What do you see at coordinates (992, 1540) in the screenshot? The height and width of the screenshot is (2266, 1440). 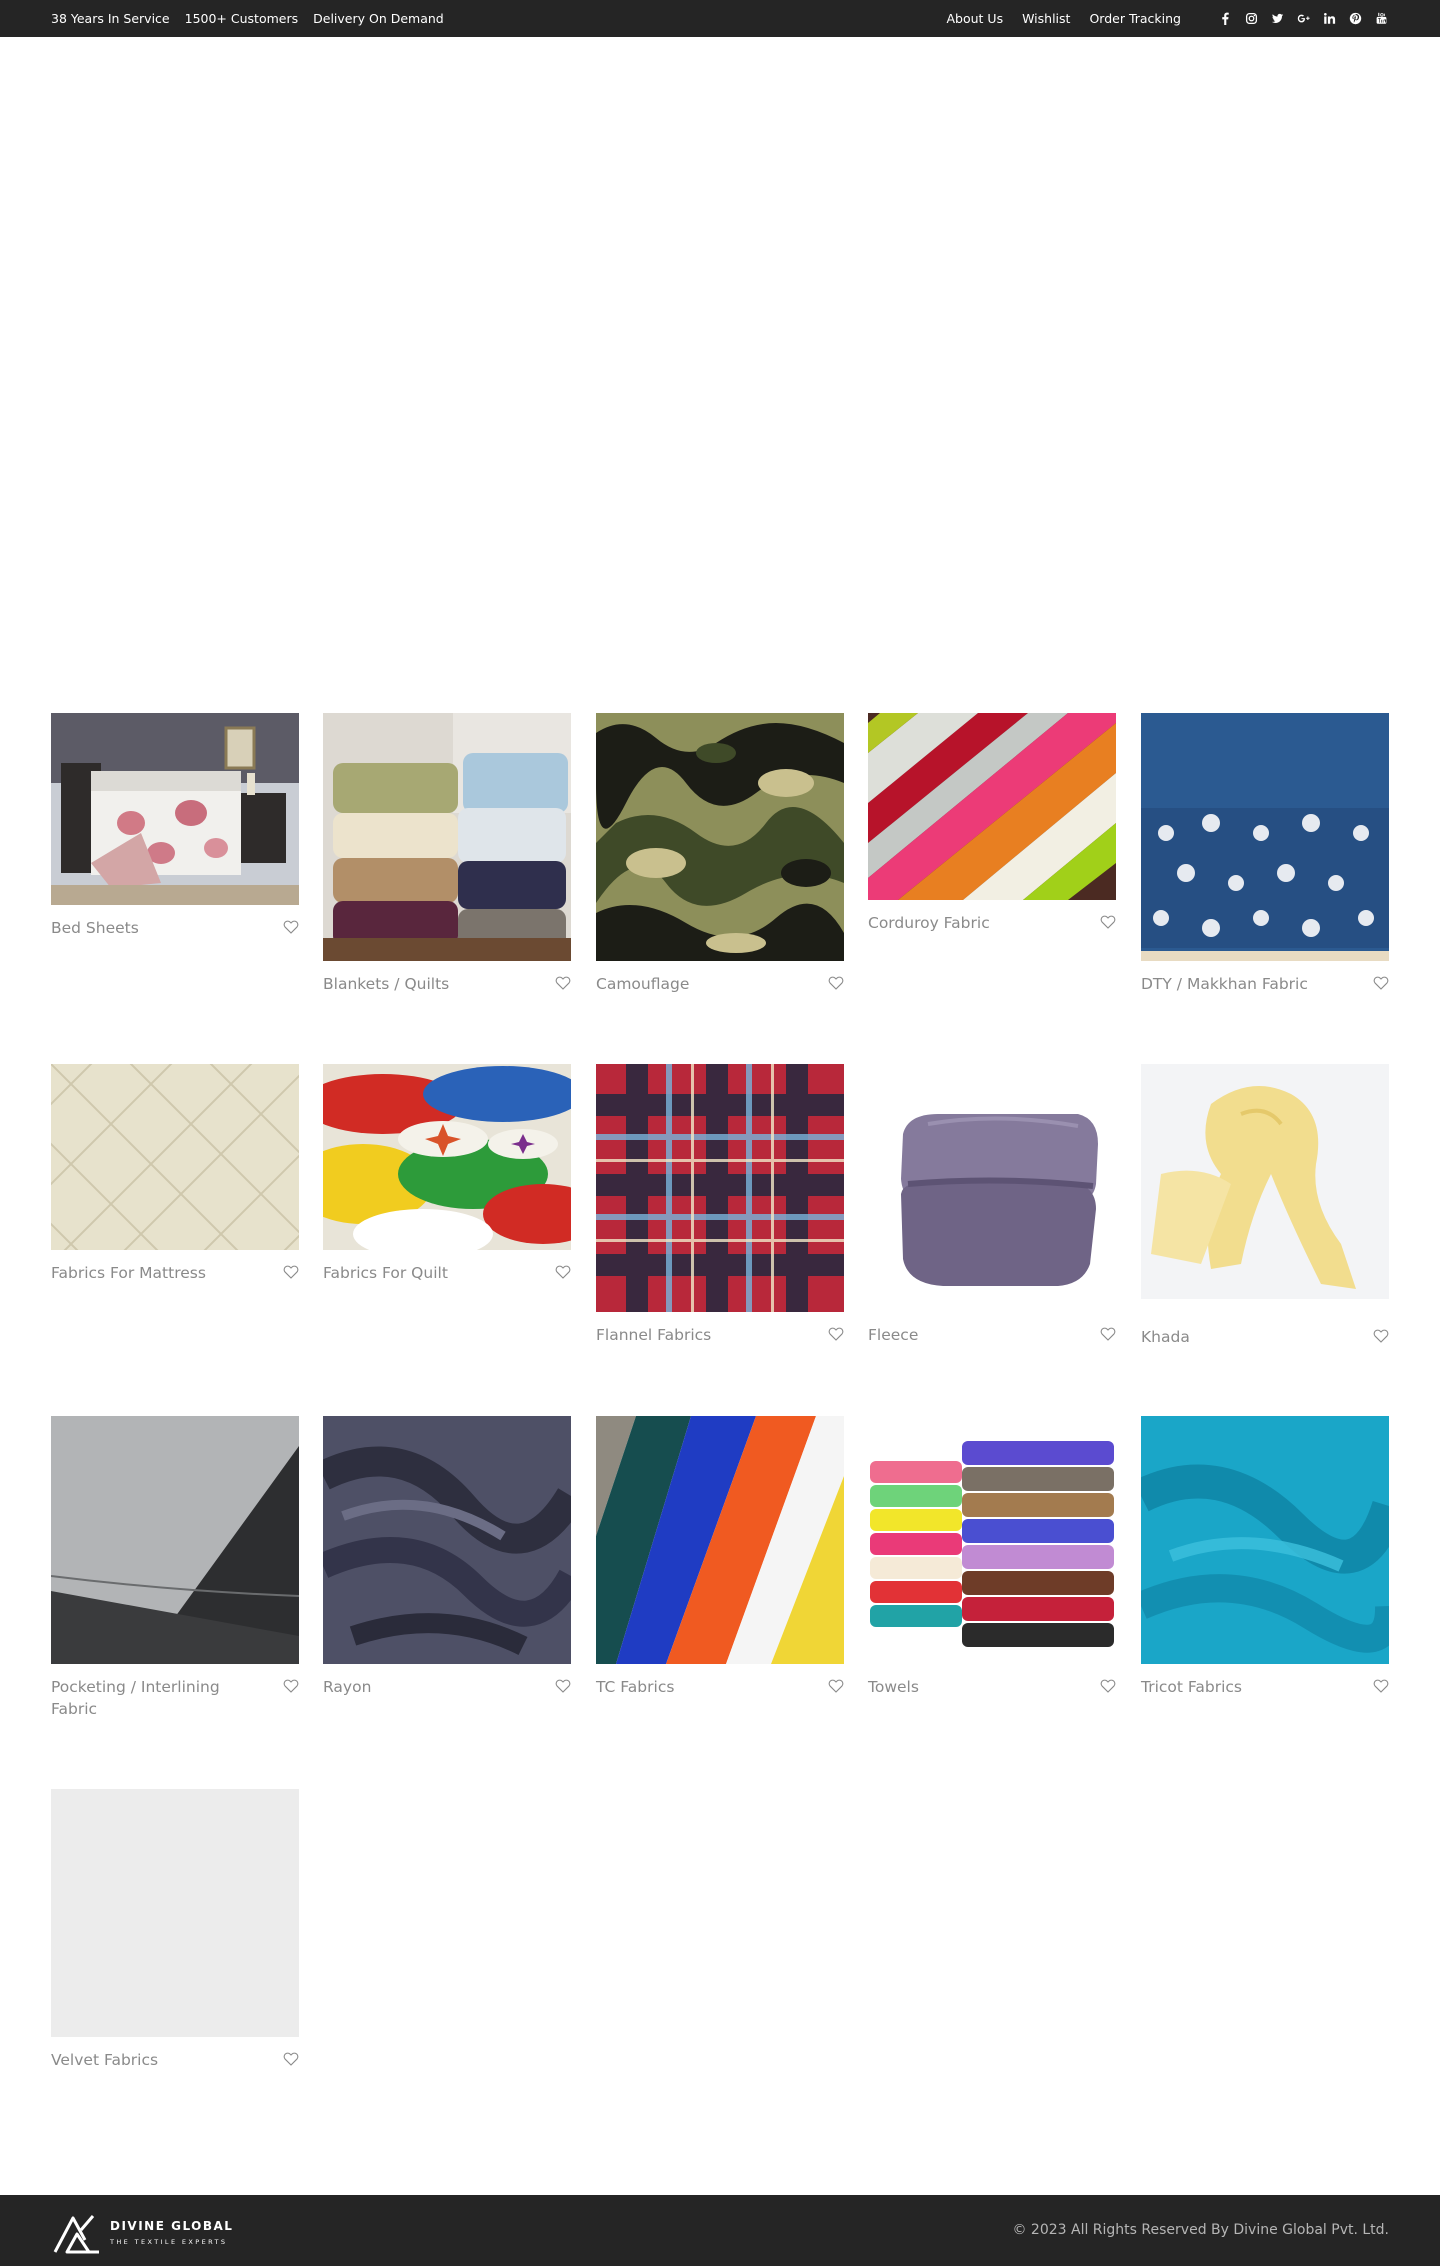 I see `towel-stacks-image` at bounding box center [992, 1540].